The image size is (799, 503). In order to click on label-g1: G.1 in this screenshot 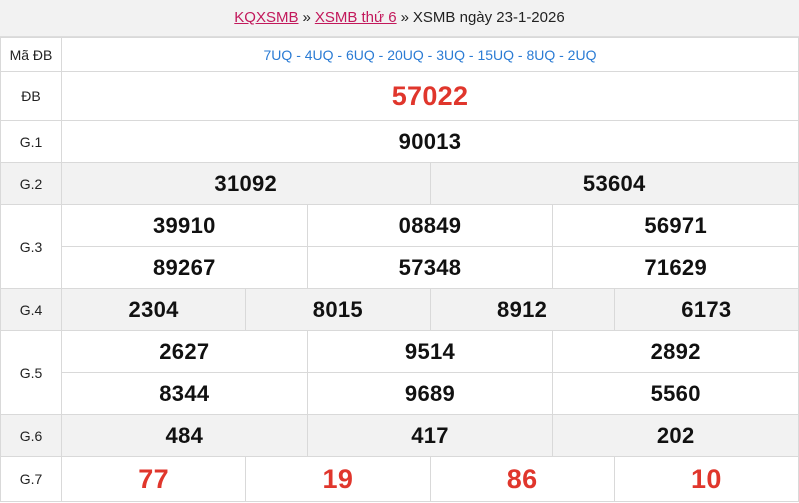, I will do `click(31, 141)`.